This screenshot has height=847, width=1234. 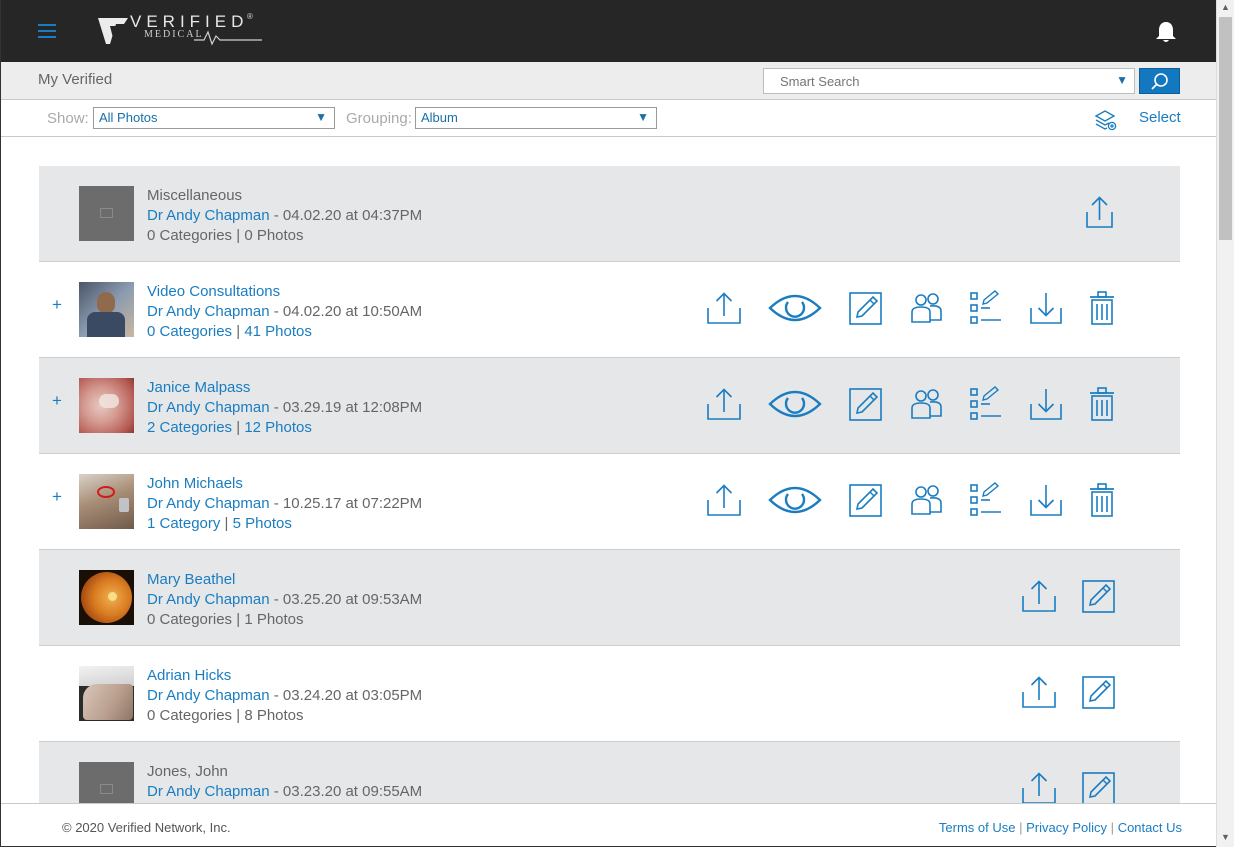 What do you see at coordinates (181, 30) in the screenshot?
I see `verified-medical-logo: VERIFIED ® MEDICAL` at bounding box center [181, 30].